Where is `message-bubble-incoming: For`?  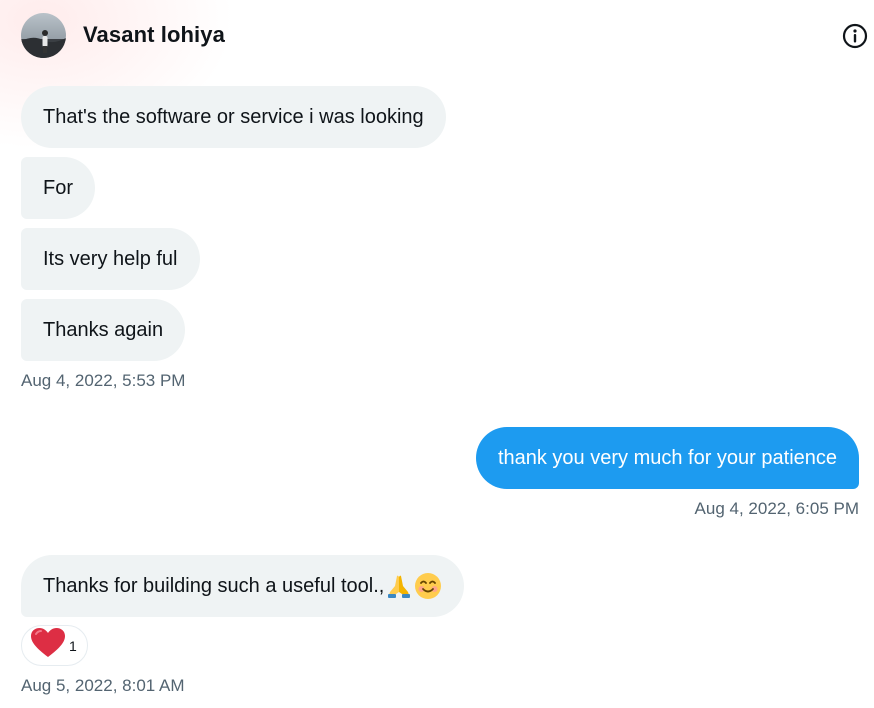 message-bubble-incoming: For is located at coordinates (58, 188).